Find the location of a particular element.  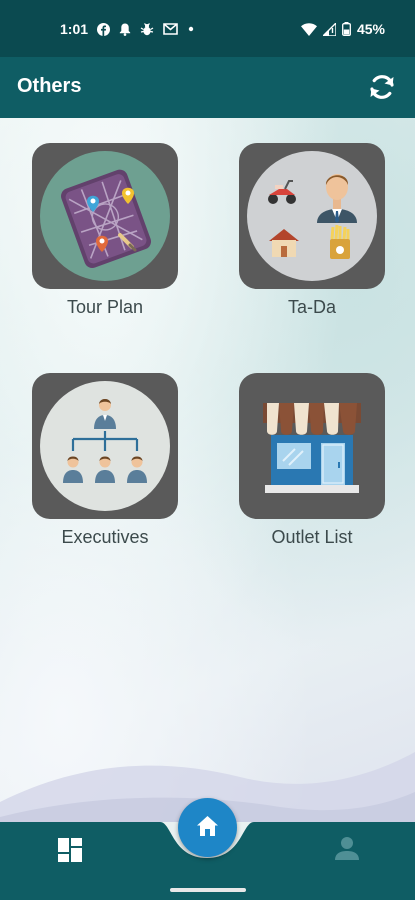

tile-tour-plan: Tour Plan is located at coordinates (105, 230).